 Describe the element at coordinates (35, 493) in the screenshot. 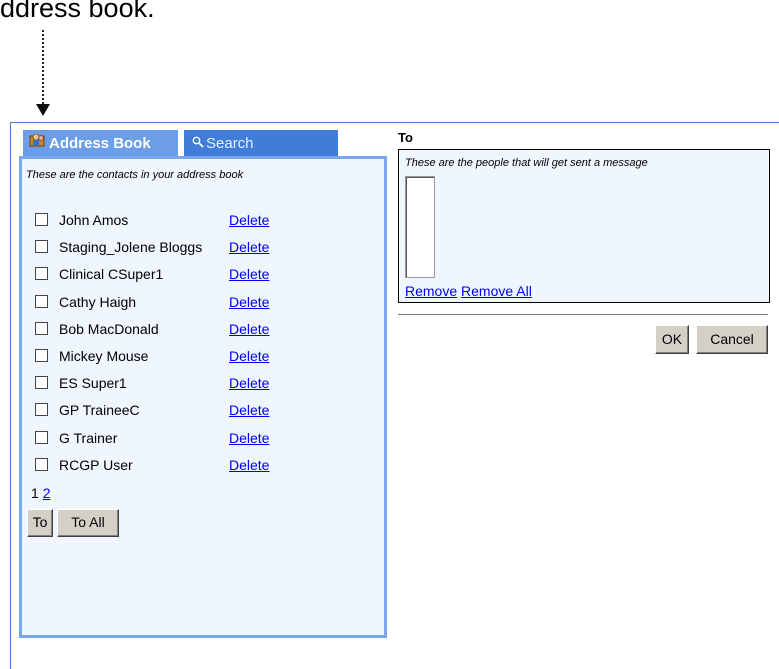

I see `page-current: 1` at that location.